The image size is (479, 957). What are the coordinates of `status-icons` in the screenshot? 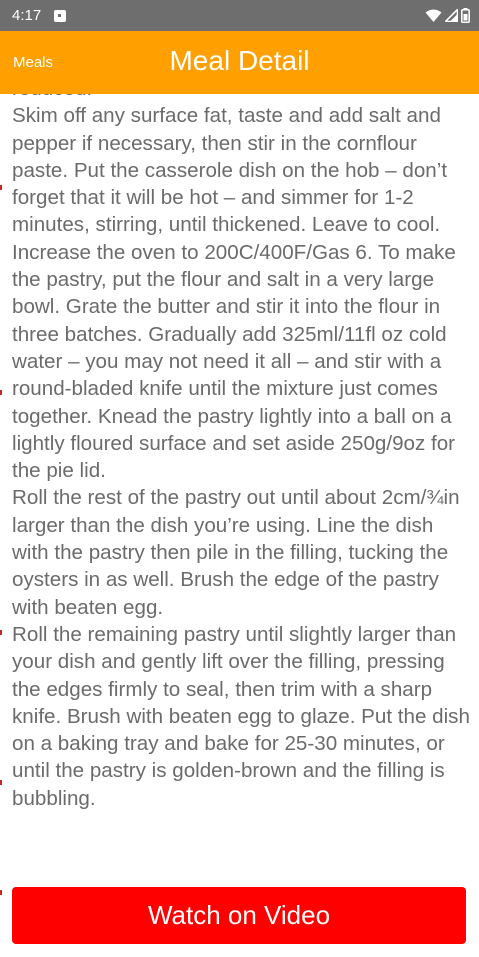 It's located at (447, 15).